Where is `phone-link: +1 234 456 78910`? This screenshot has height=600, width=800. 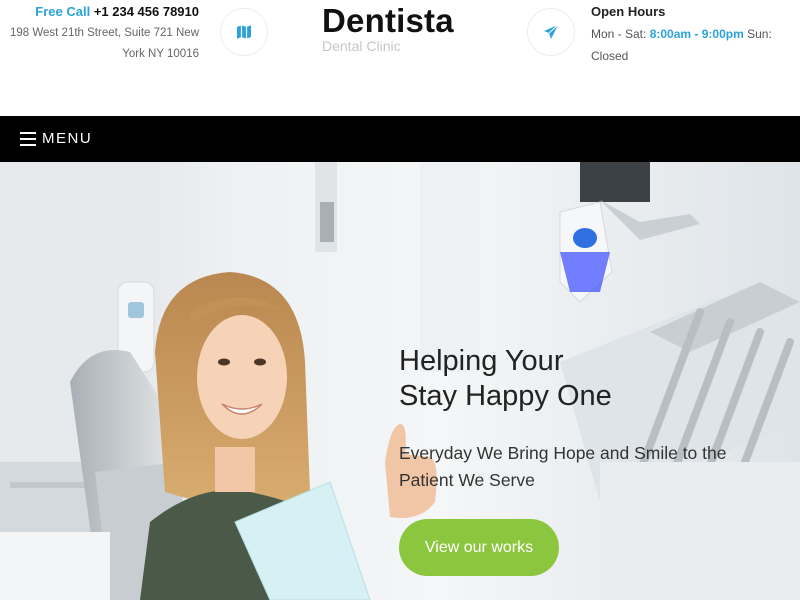
phone-link: +1 234 456 78910 is located at coordinates (146, 11).